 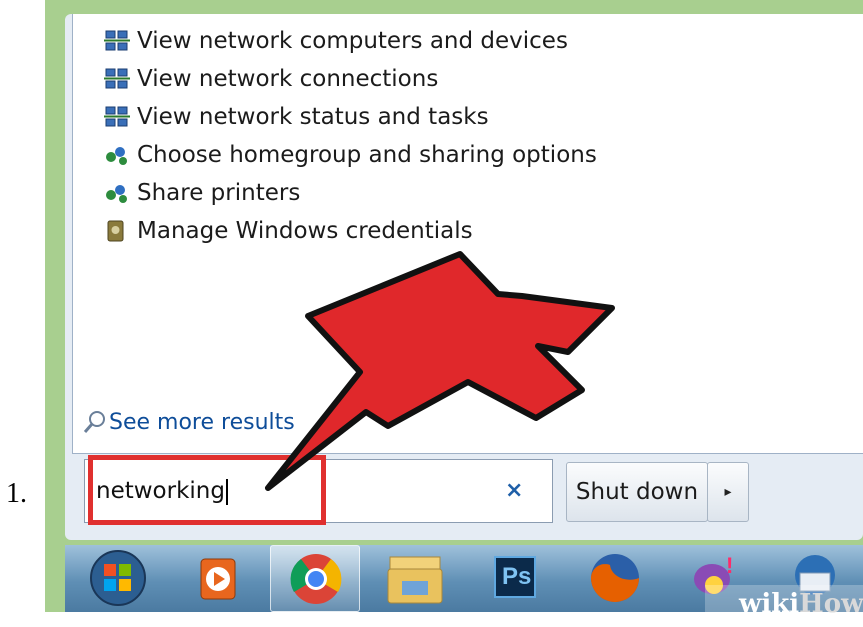 I want to click on taskbar-chrome, so click(x=315, y=578).